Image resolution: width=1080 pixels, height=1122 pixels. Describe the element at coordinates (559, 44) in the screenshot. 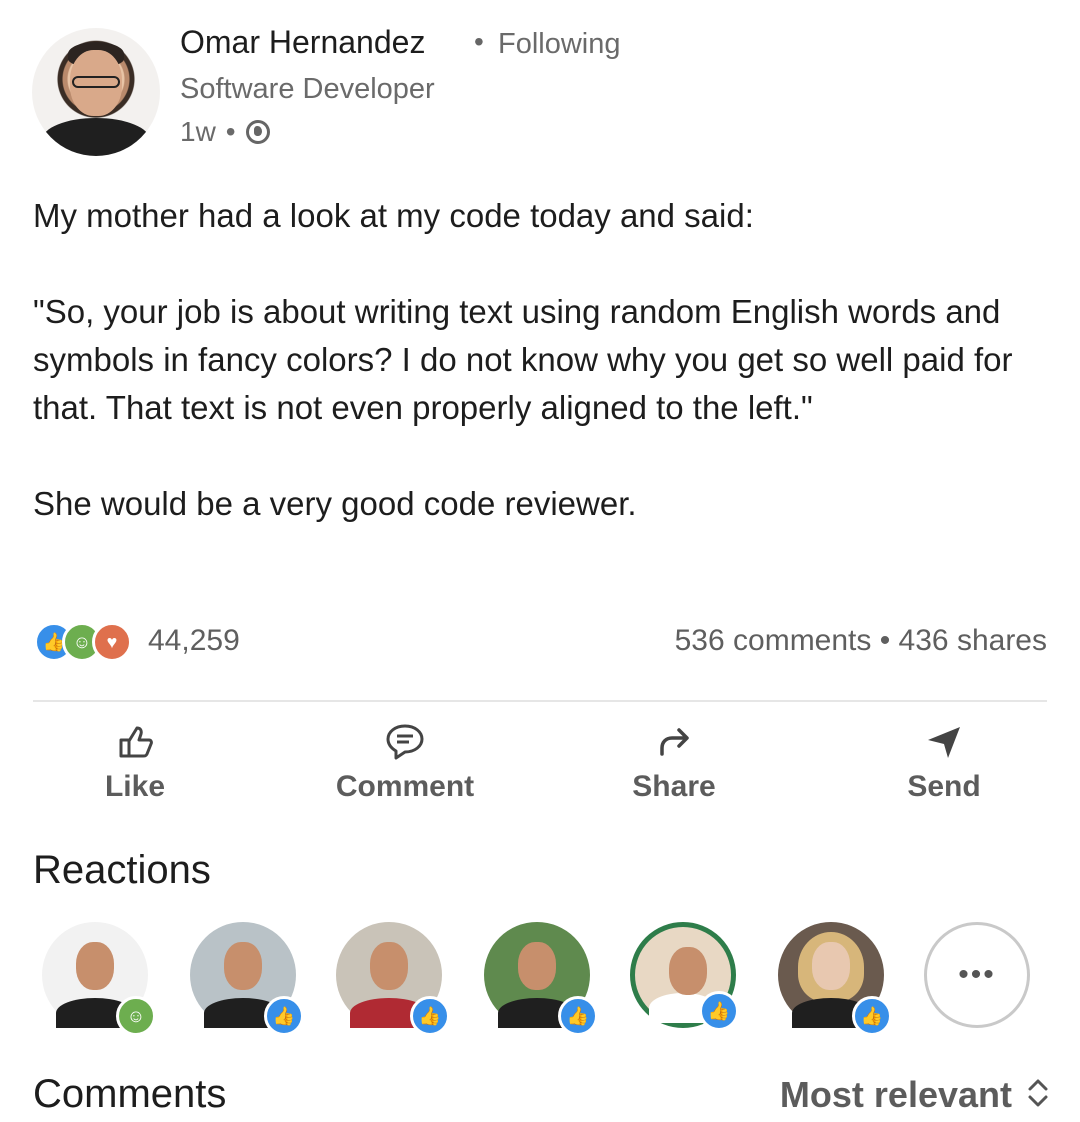

I see `following-status: Following` at that location.